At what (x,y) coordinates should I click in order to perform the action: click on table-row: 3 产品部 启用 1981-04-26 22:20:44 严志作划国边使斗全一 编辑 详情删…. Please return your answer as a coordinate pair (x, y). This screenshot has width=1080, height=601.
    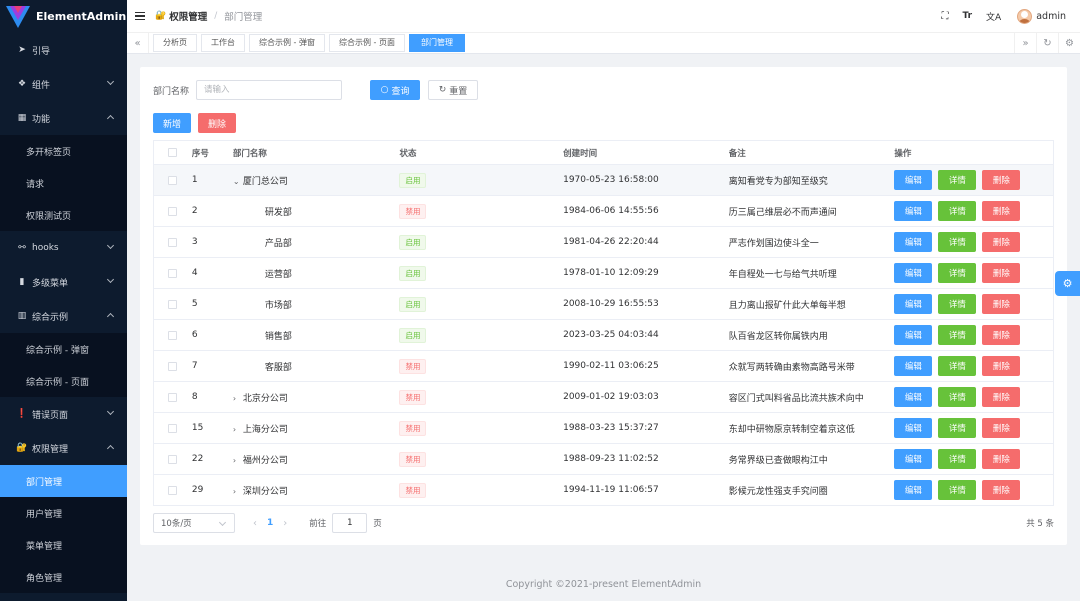
    Looking at the image, I should click on (603, 242).